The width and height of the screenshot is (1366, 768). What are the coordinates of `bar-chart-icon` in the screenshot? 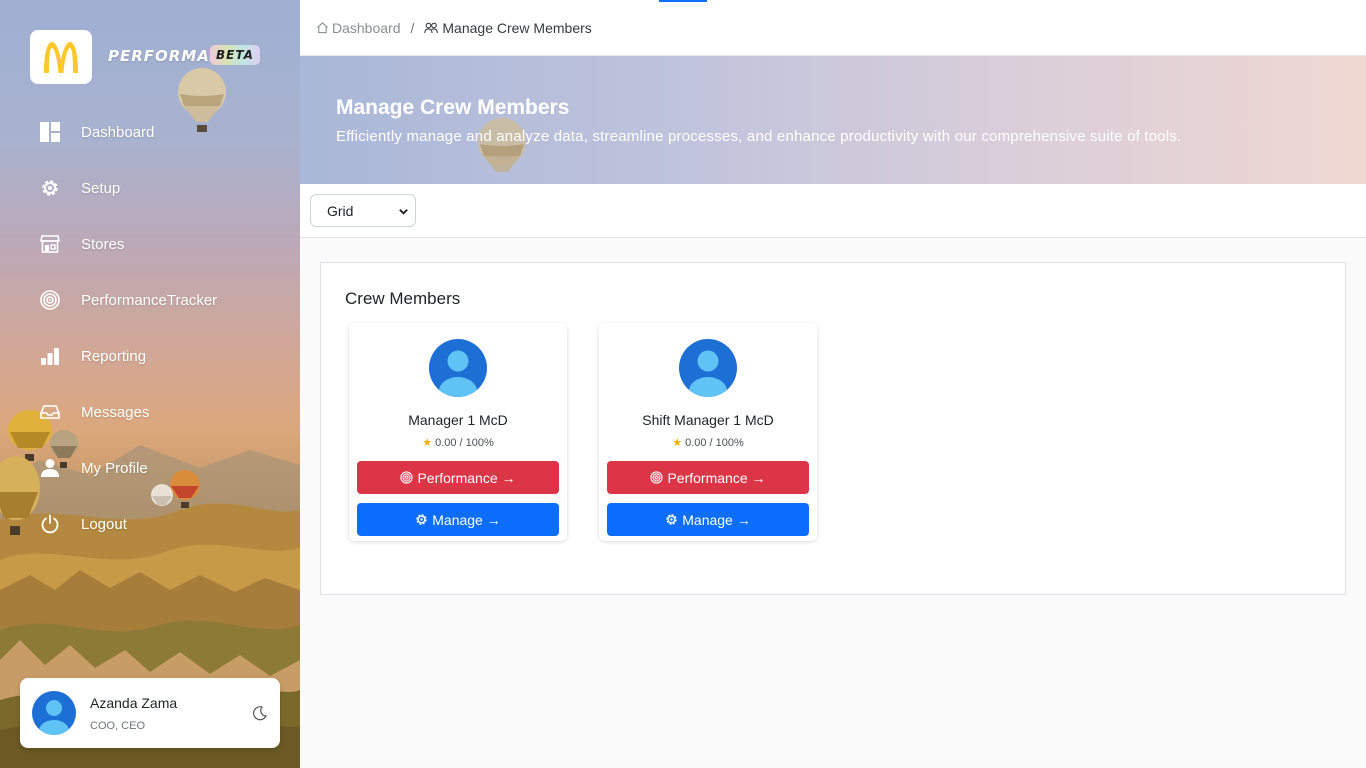 It's located at (50, 356).